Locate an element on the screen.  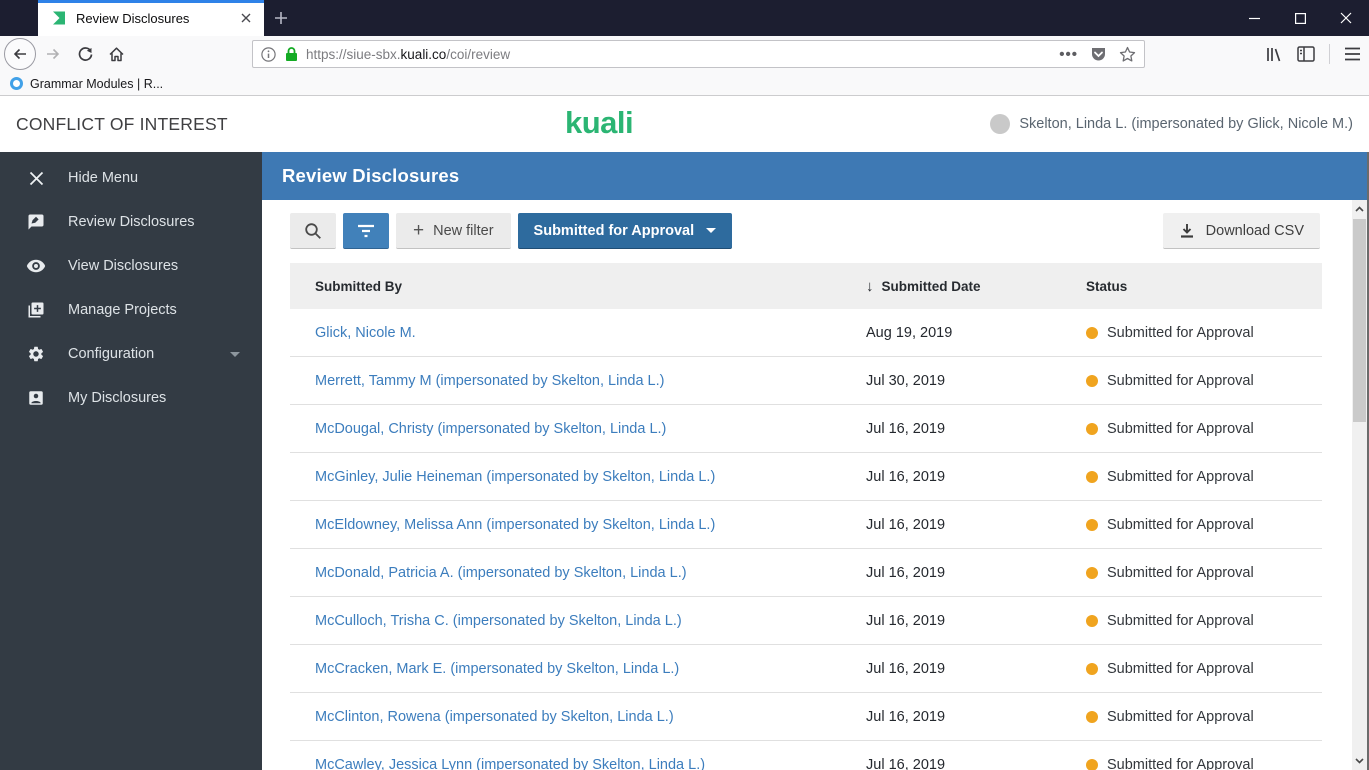
sidebar-item-configuration: Configuration is located at coordinates (131, 354).